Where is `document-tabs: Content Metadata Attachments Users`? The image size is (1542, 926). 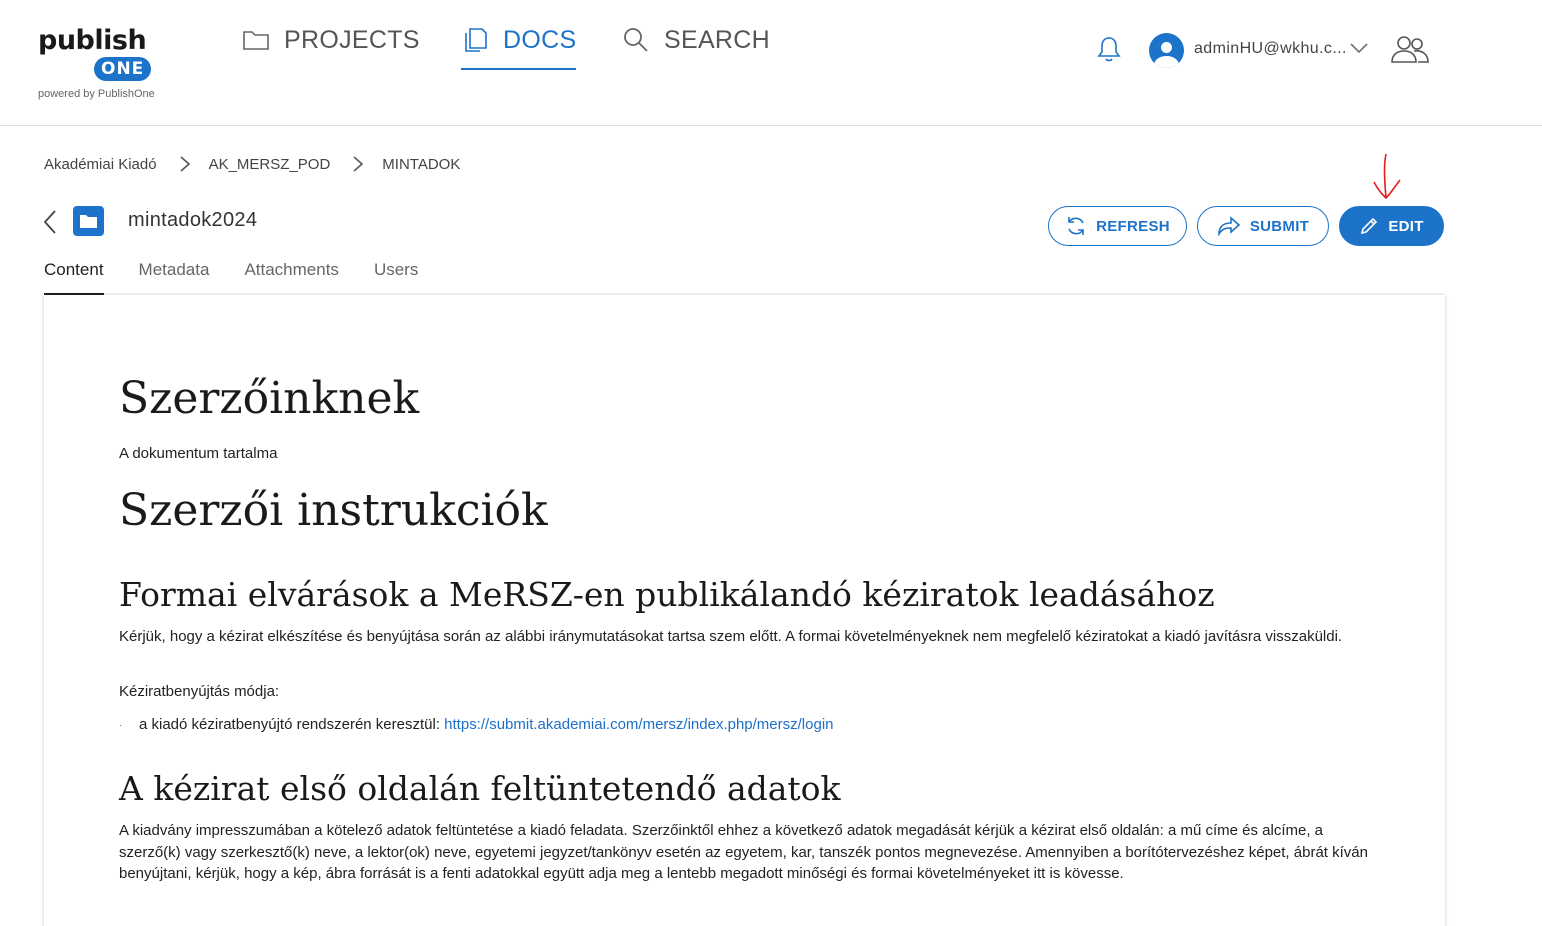
document-tabs: Content Metadata Attachments Users is located at coordinates (248, 277).